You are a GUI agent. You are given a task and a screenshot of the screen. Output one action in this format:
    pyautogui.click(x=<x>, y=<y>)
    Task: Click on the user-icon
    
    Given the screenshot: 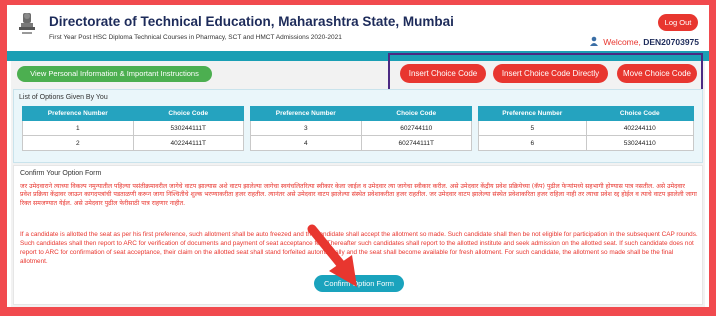 What is the action you would take?
    pyautogui.click(x=593, y=41)
    